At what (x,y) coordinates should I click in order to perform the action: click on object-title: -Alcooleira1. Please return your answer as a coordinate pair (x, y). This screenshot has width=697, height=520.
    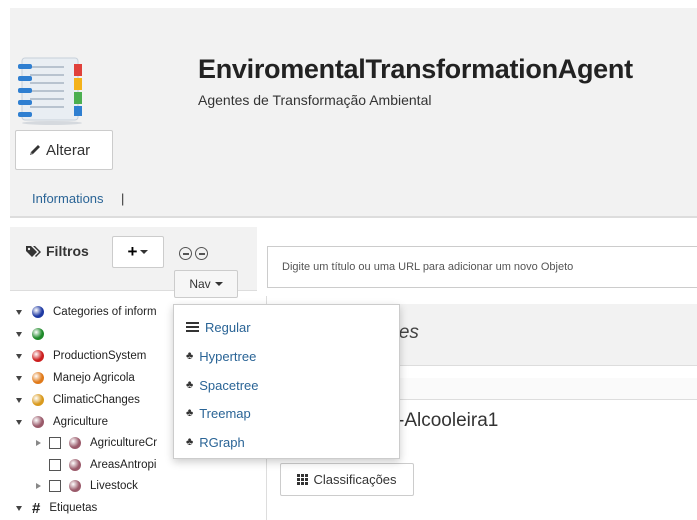
    Looking at the image, I should click on (448, 420).